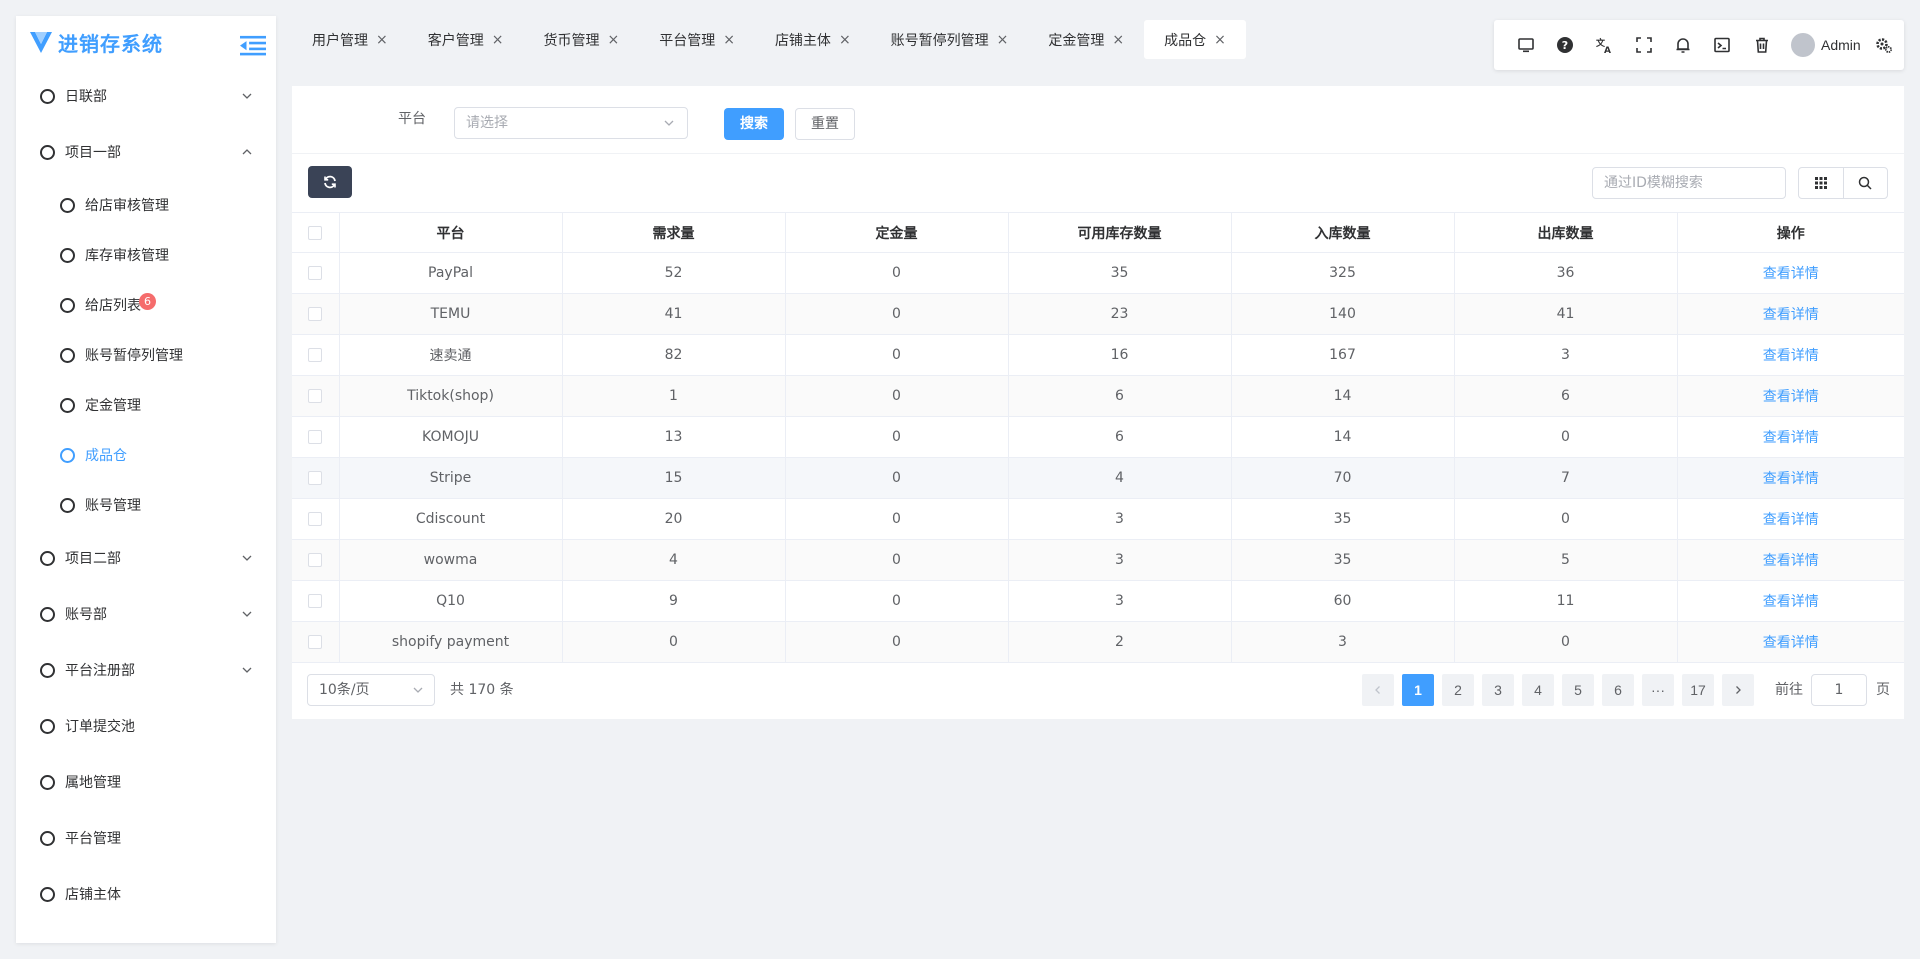 The height and width of the screenshot is (959, 1920). I want to click on tab-6: 定金管理 ×, so click(1086, 39).